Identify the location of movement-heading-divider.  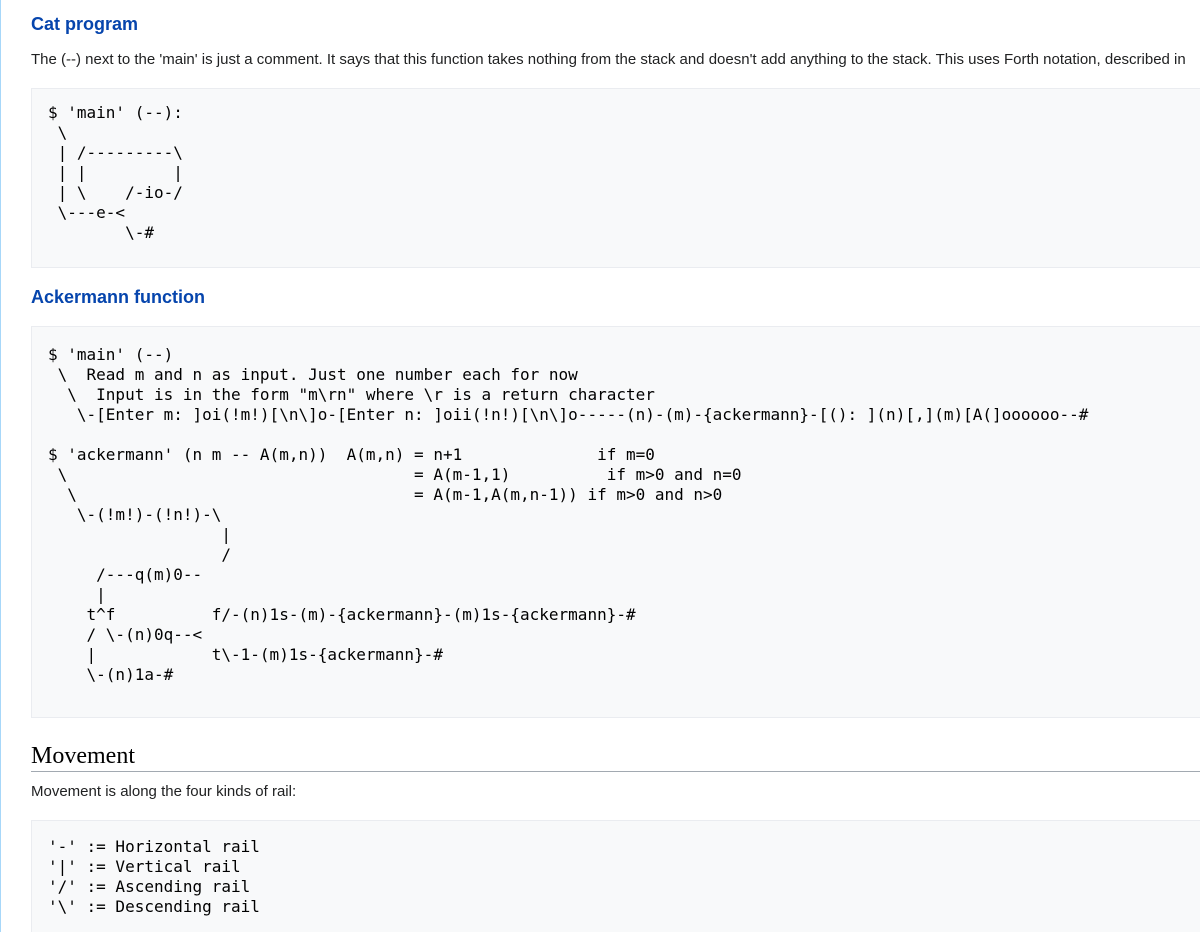
(615, 771).